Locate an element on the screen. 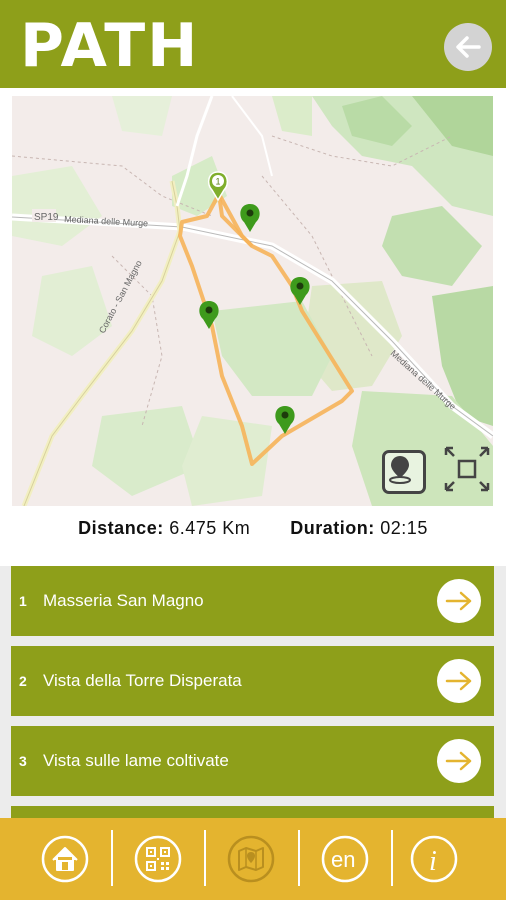  poi-name: Masseria San Magno is located at coordinates (123, 600).